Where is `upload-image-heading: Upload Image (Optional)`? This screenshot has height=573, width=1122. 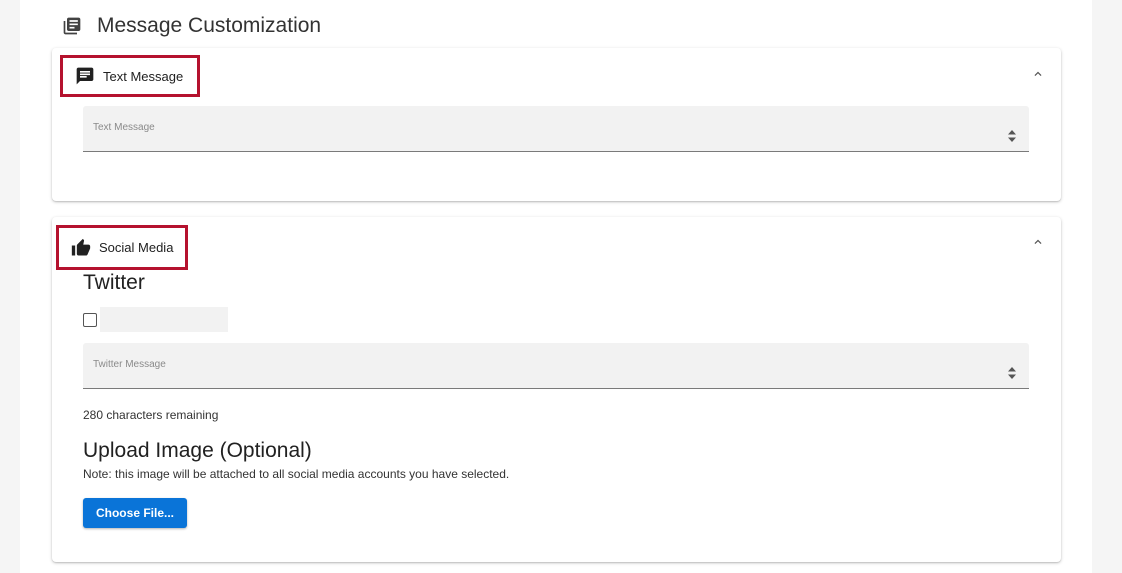
upload-image-heading: Upload Image (Optional) is located at coordinates (197, 450).